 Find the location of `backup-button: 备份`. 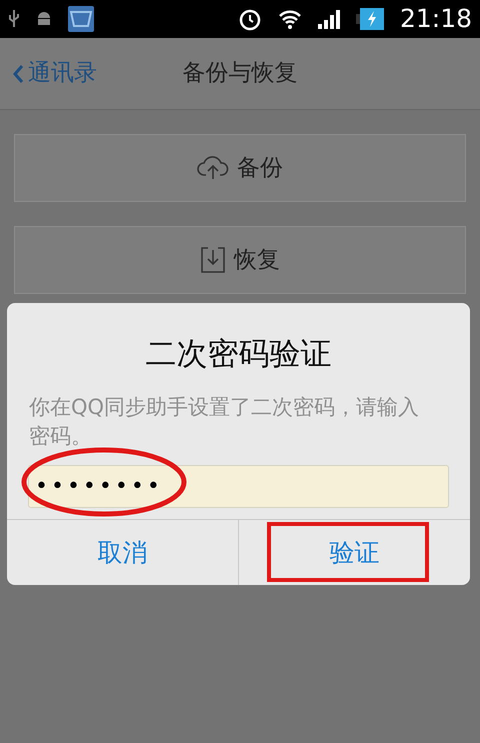

backup-button: 备份 is located at coordinates (240, 168).